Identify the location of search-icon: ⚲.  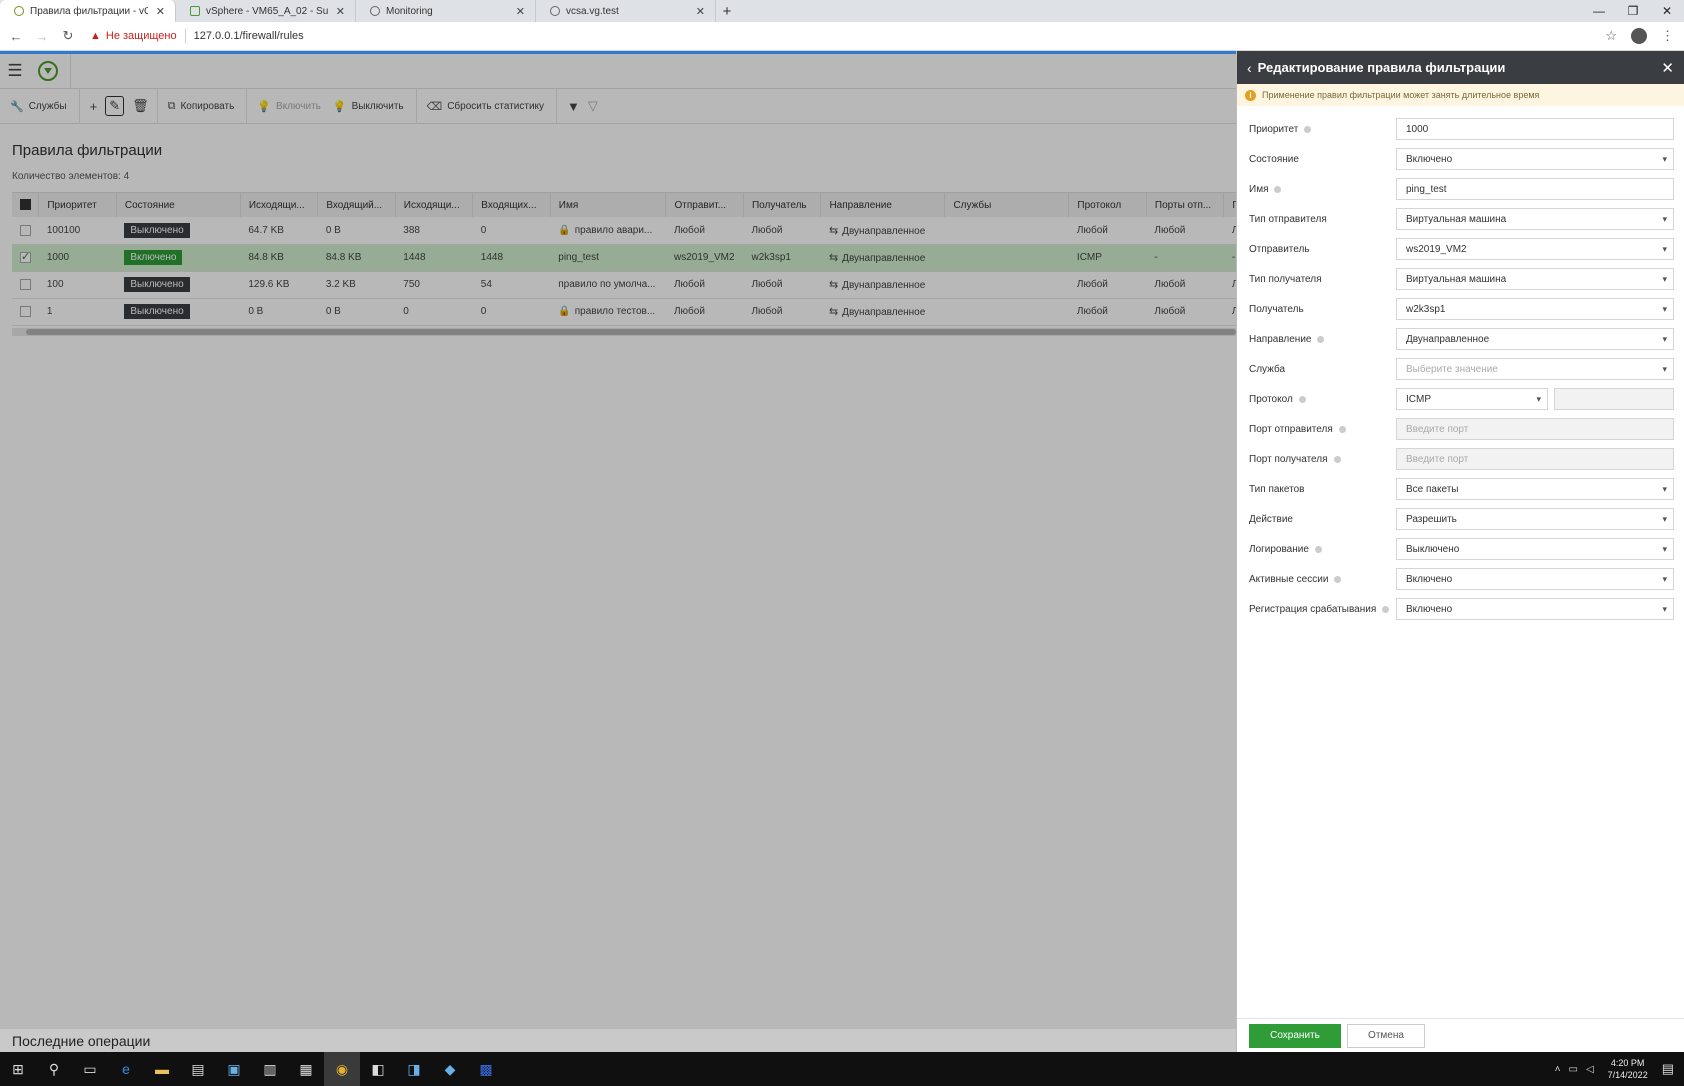
(54, 1069).